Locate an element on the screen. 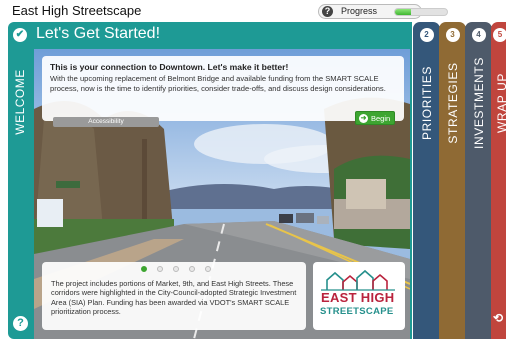 The height and width of the screenshot is (339, 506). begin-button: ➜ Begin is located at coordinates (375, 118).